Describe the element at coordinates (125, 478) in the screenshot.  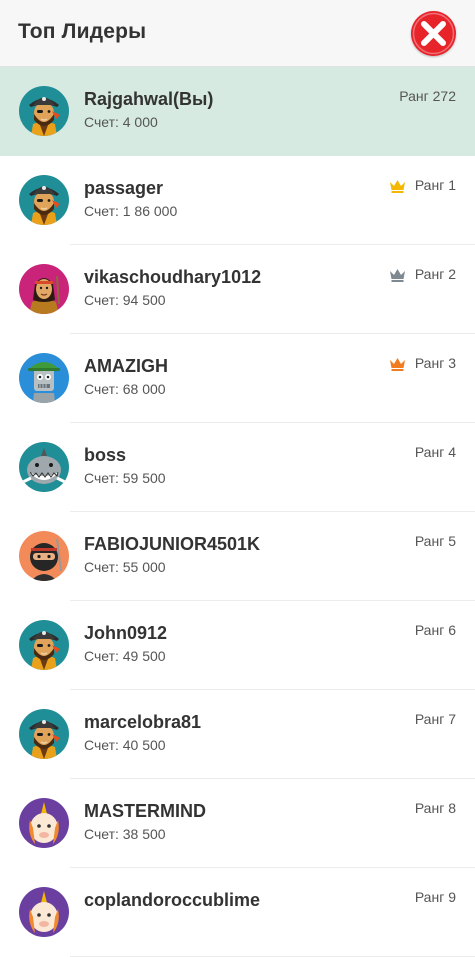
I see `player-score: Счет: 59 500` at that location.